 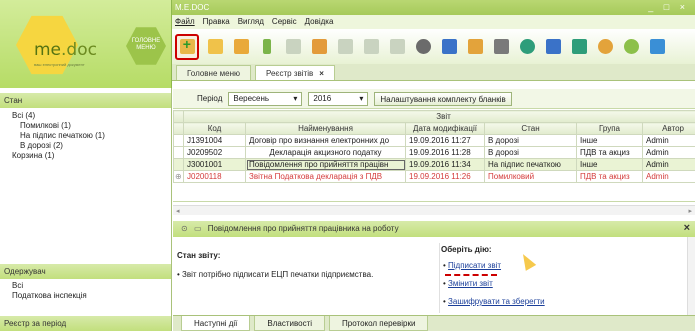 What do you see at coordinates (445, 128) in the screenshot?
I see `col-header-date: Дата модифікації` at bounding box center [445, 128].